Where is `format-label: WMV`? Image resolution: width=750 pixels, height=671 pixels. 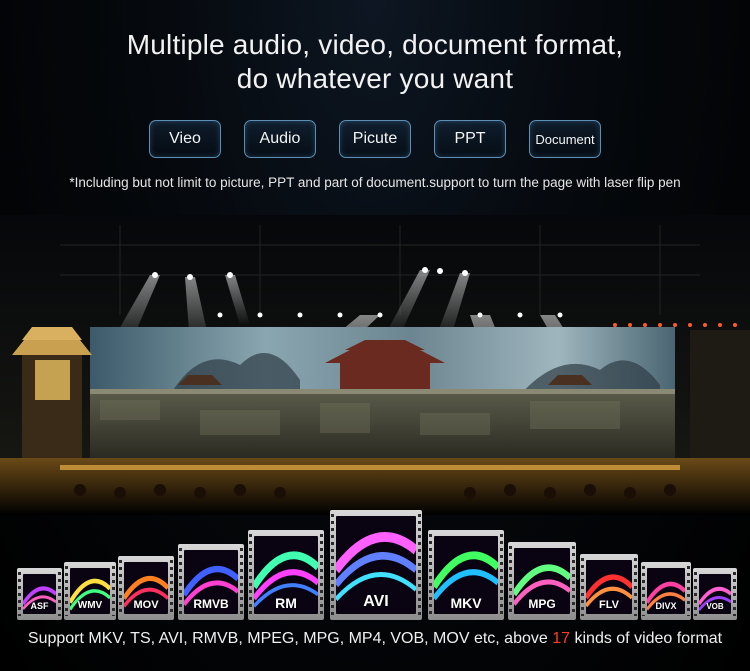 format-label: WMV is located at coordinates (90, 605).